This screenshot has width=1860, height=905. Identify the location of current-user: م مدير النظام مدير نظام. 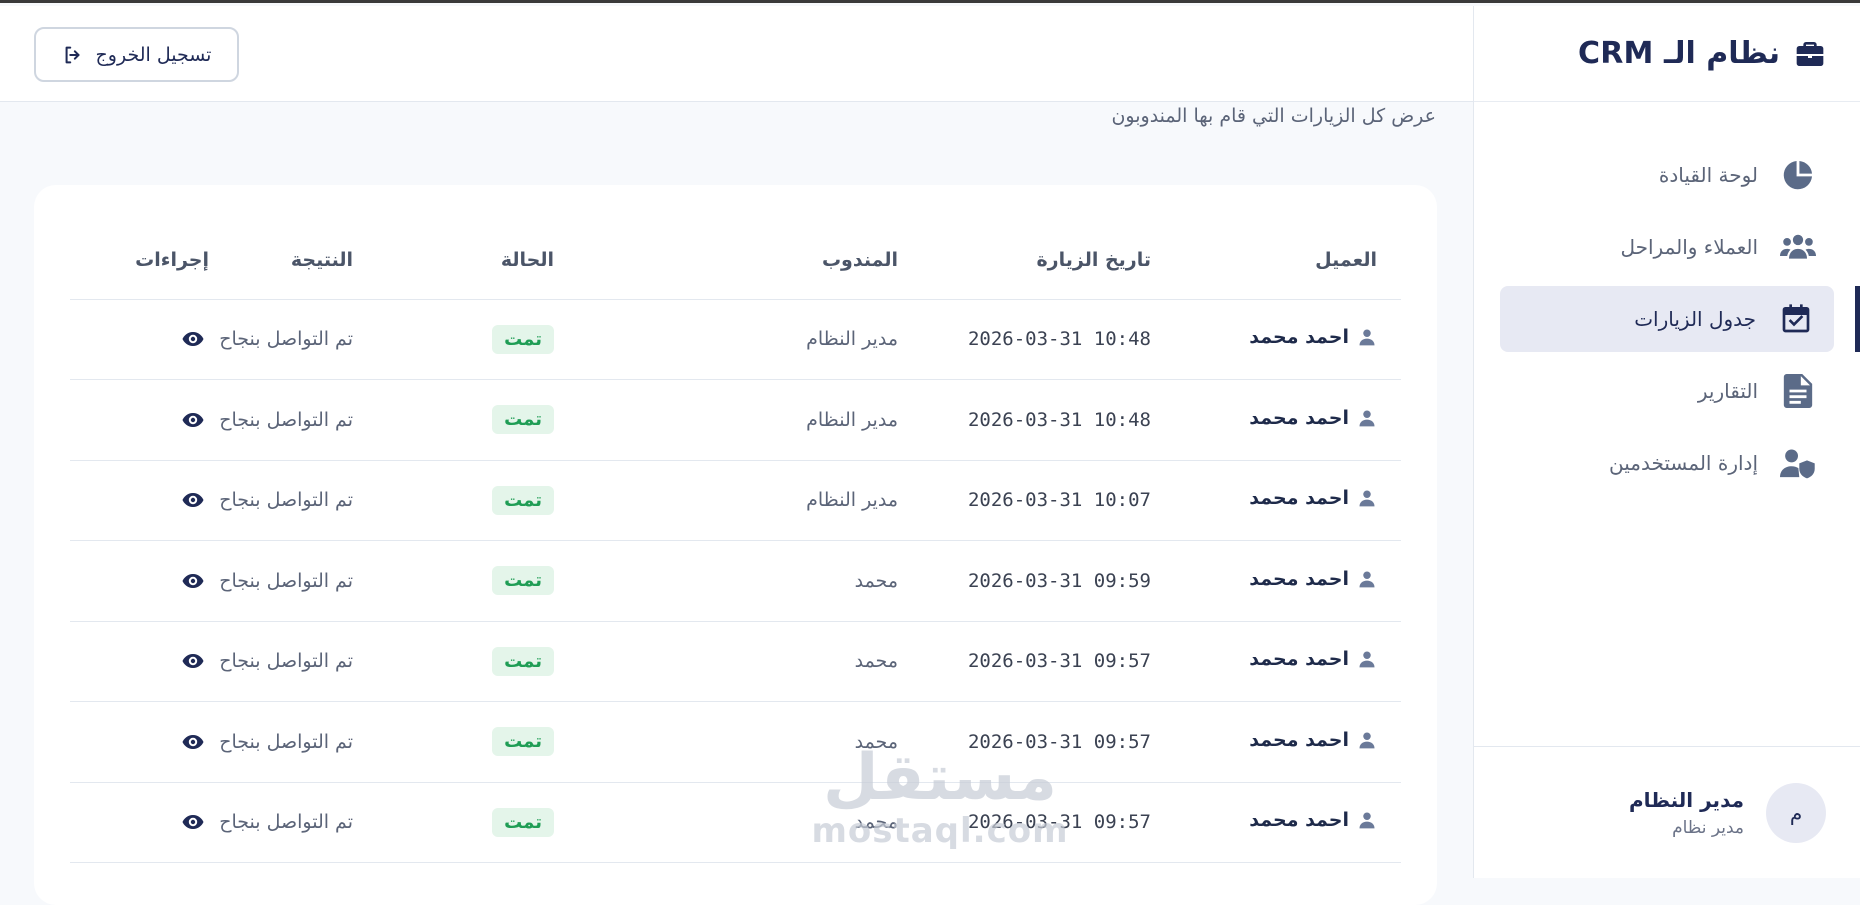
(1667, 812).